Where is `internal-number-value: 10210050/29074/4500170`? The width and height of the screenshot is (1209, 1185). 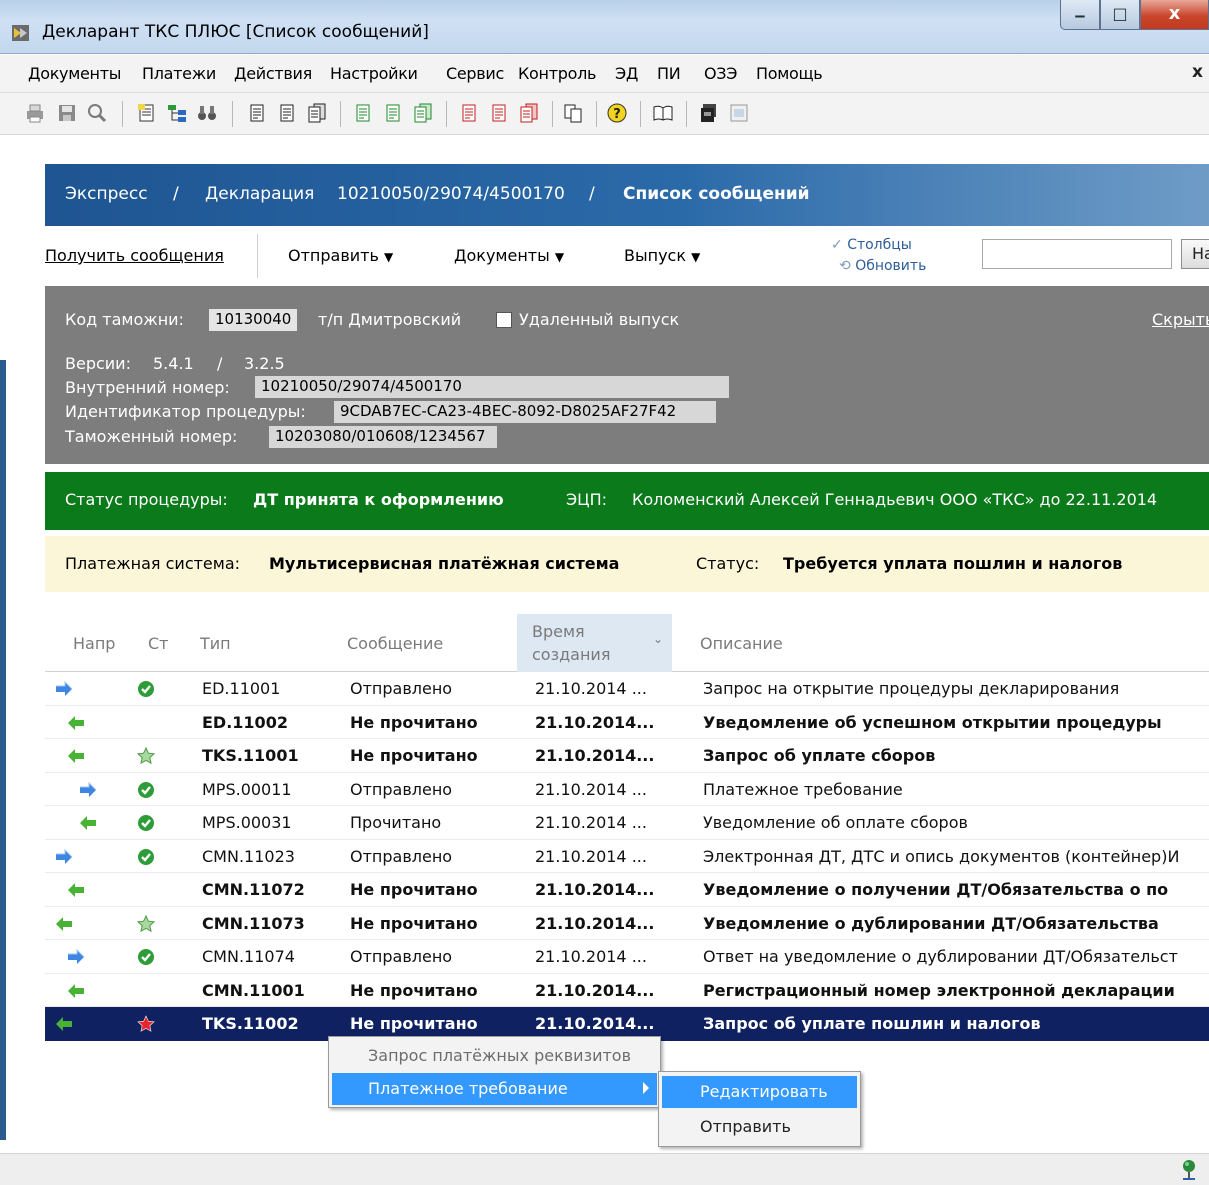 internal-number-value: 10210050/29074/4500170 is located at coordinates (492, 387).